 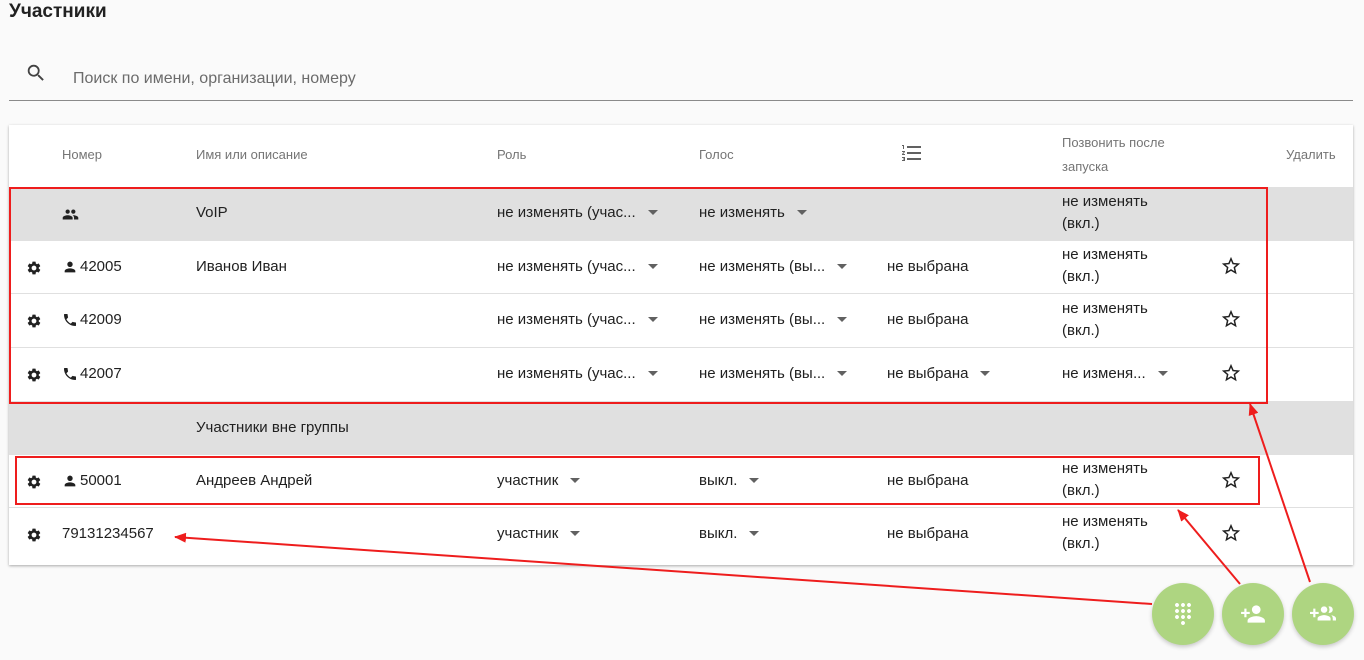 What do you see at coordinates (1311, 154) in the screenshot?
I see `column-header-delete: Удалить` at bounding box center [1311, 154].